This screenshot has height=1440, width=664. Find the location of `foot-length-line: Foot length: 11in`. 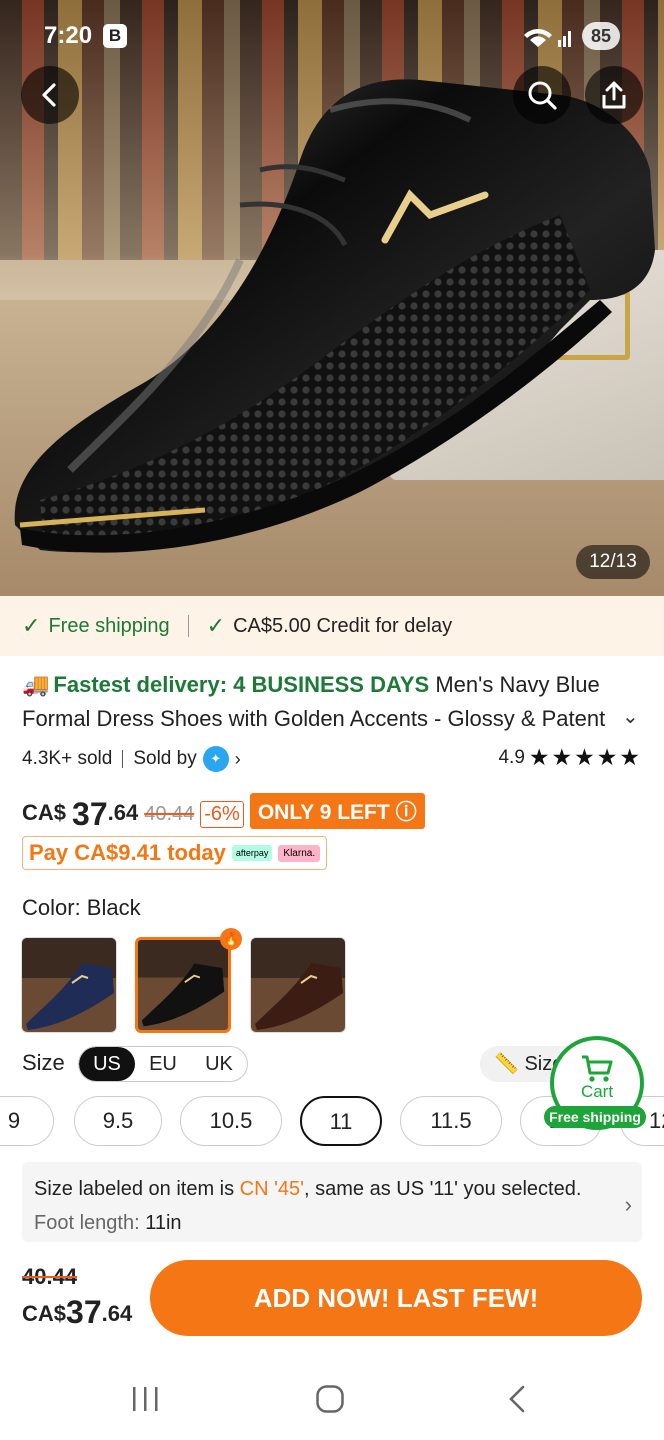

foot-length-line: Foot length: 11in is located at coordinates (332, 1223).